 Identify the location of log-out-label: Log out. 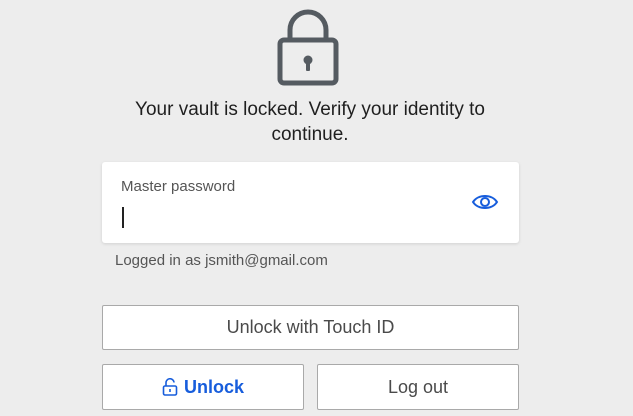
(418, 386).